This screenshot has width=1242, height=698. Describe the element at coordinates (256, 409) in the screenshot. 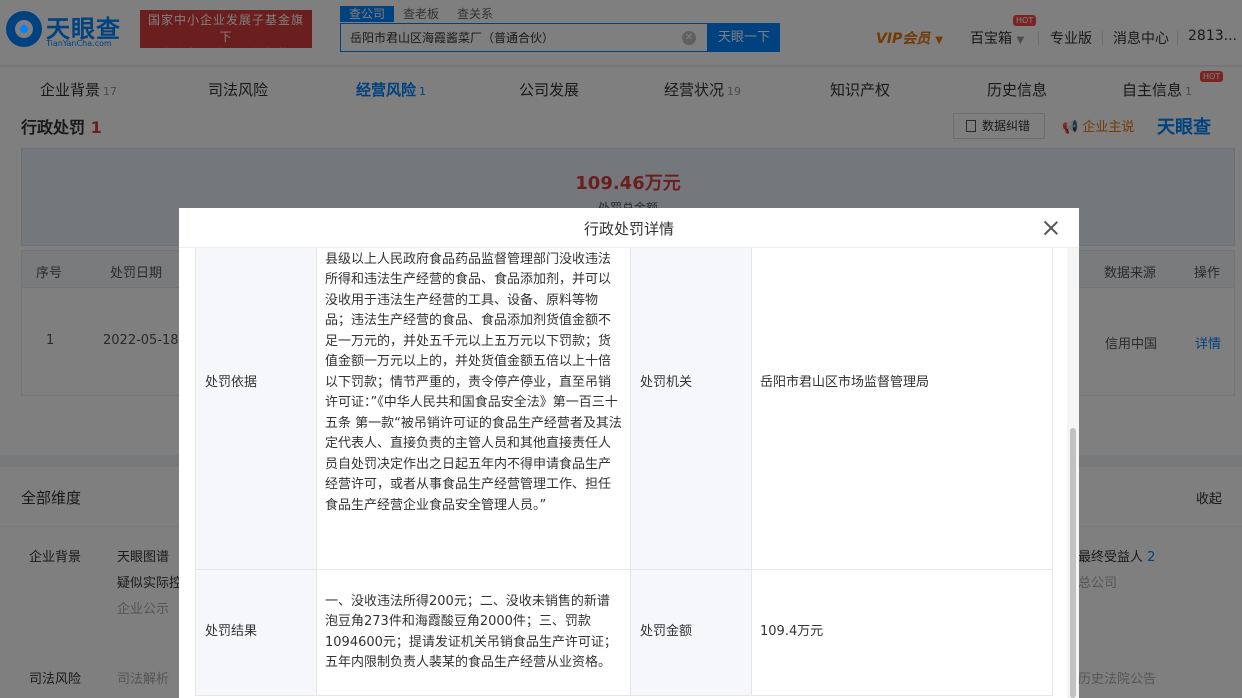

I see `basis-label: 处罚依据` at that location.